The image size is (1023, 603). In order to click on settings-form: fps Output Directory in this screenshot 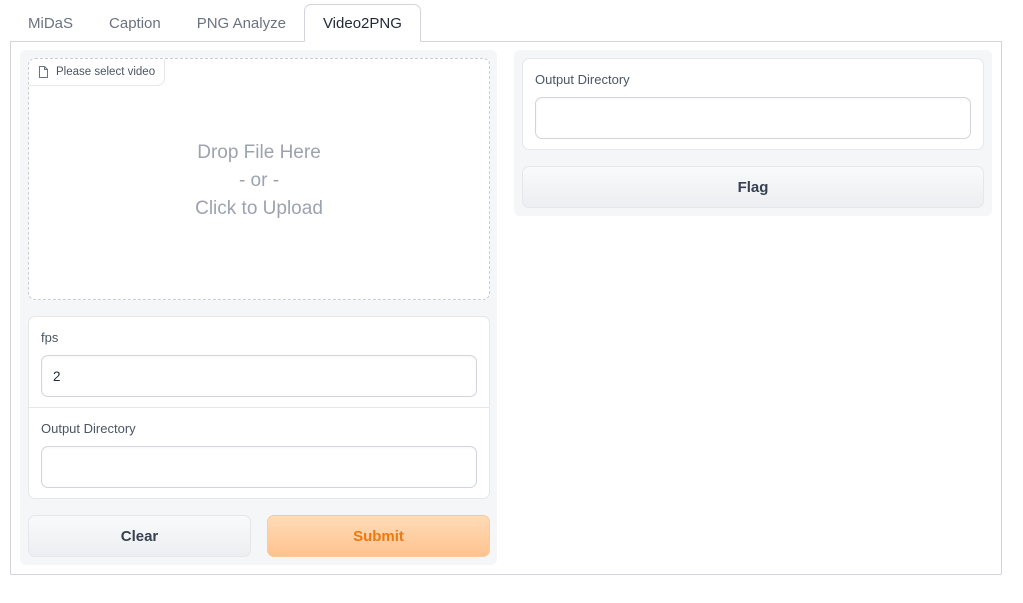, I will do `click(259, 407)`.